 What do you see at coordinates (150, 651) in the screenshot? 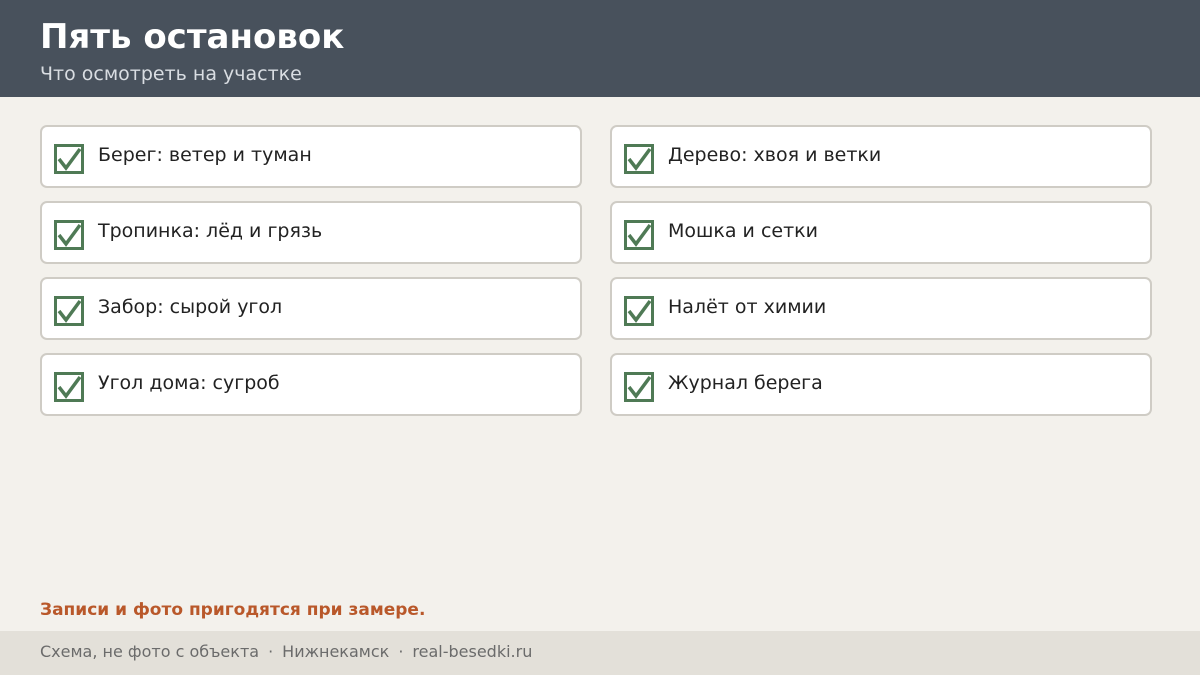
I see `footer-caption: Схема, не фото с объекта` at bounding box center [150, 651].